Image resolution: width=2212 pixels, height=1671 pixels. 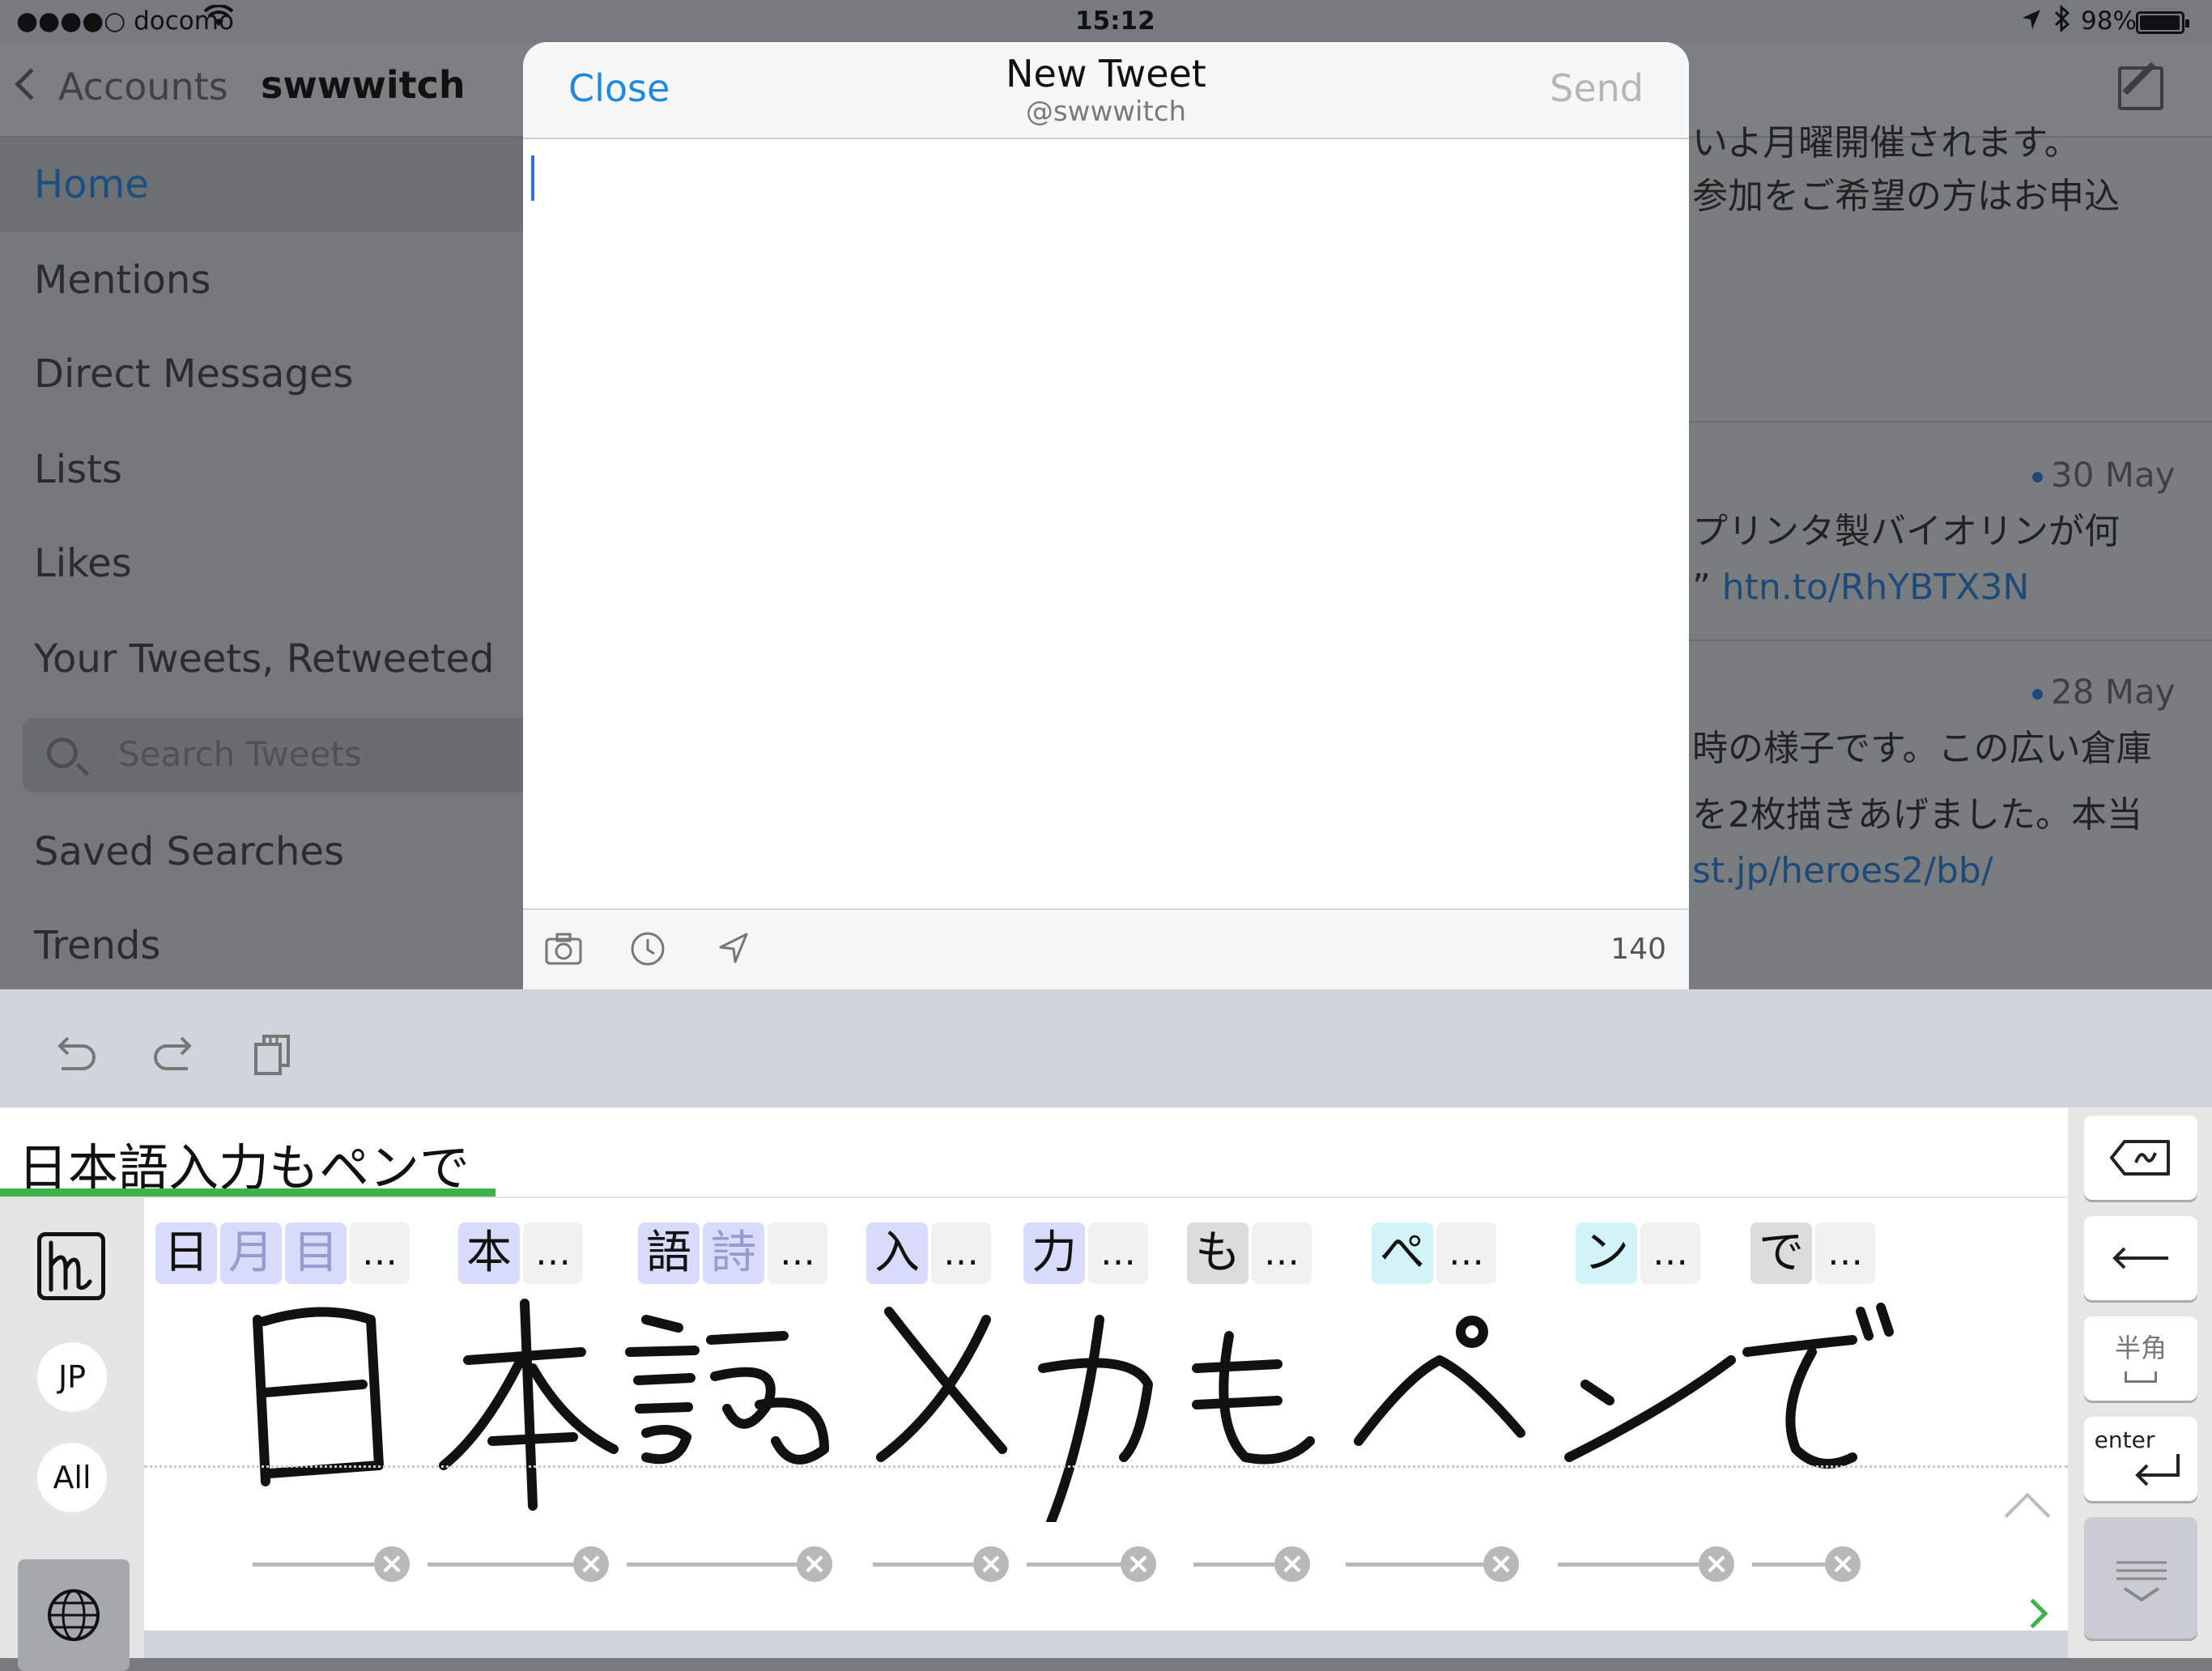 What do you see at coordinates (1073, 1410) in the screenshot?
I see `handwriting-ink` at bounding box center [1073, 1410].